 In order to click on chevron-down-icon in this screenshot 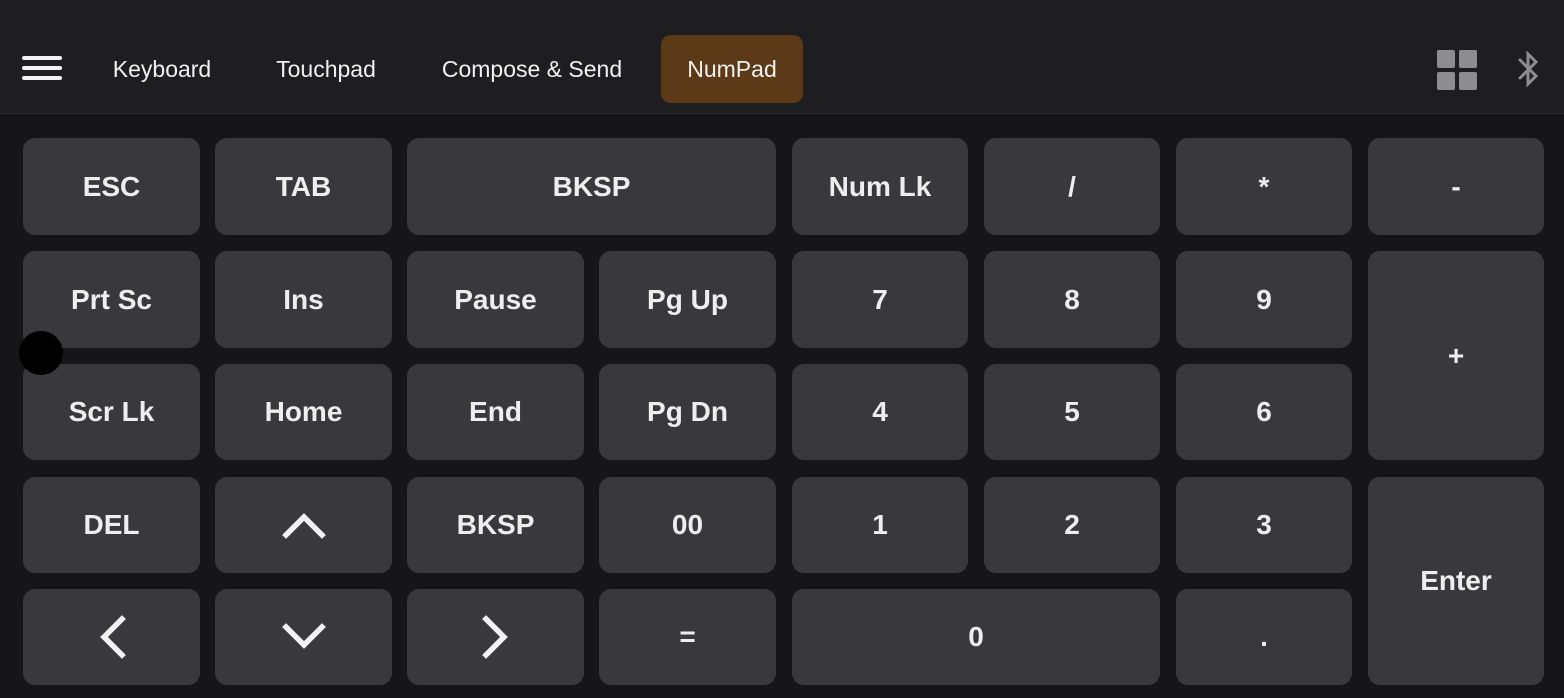, I will do `click(303, 636)`.